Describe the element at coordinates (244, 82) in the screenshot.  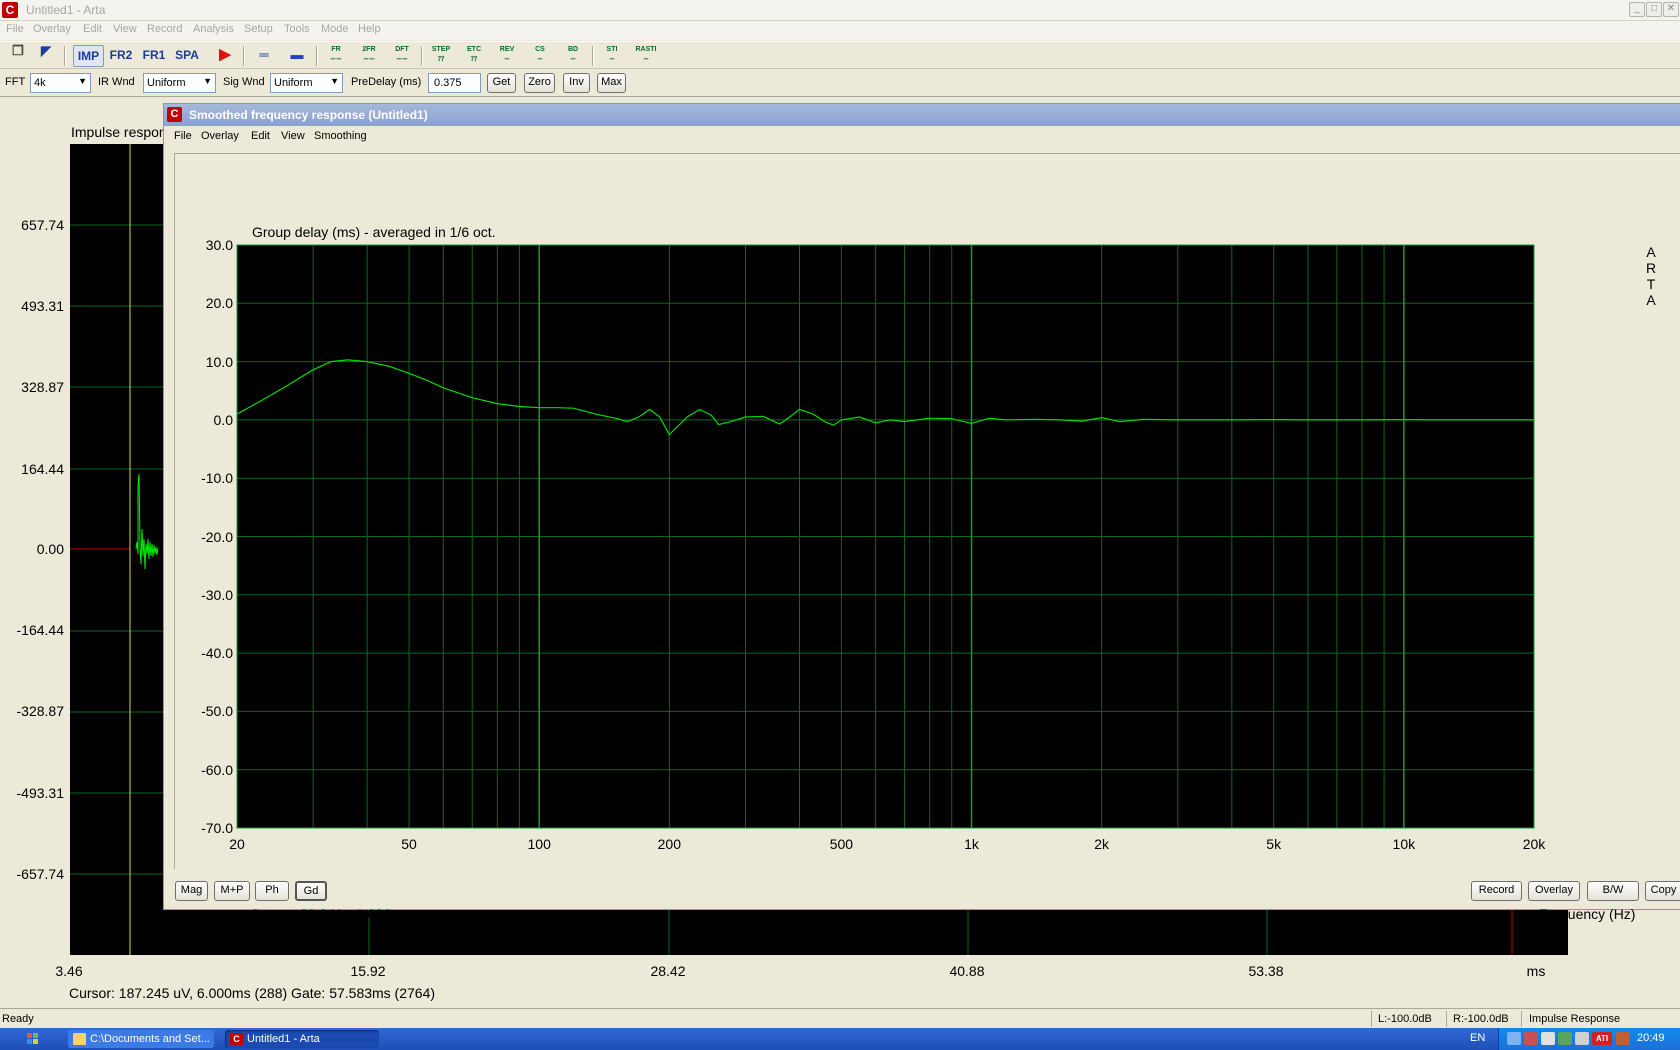
I see `sig-wnd-label: Sig Wnd` at that location.